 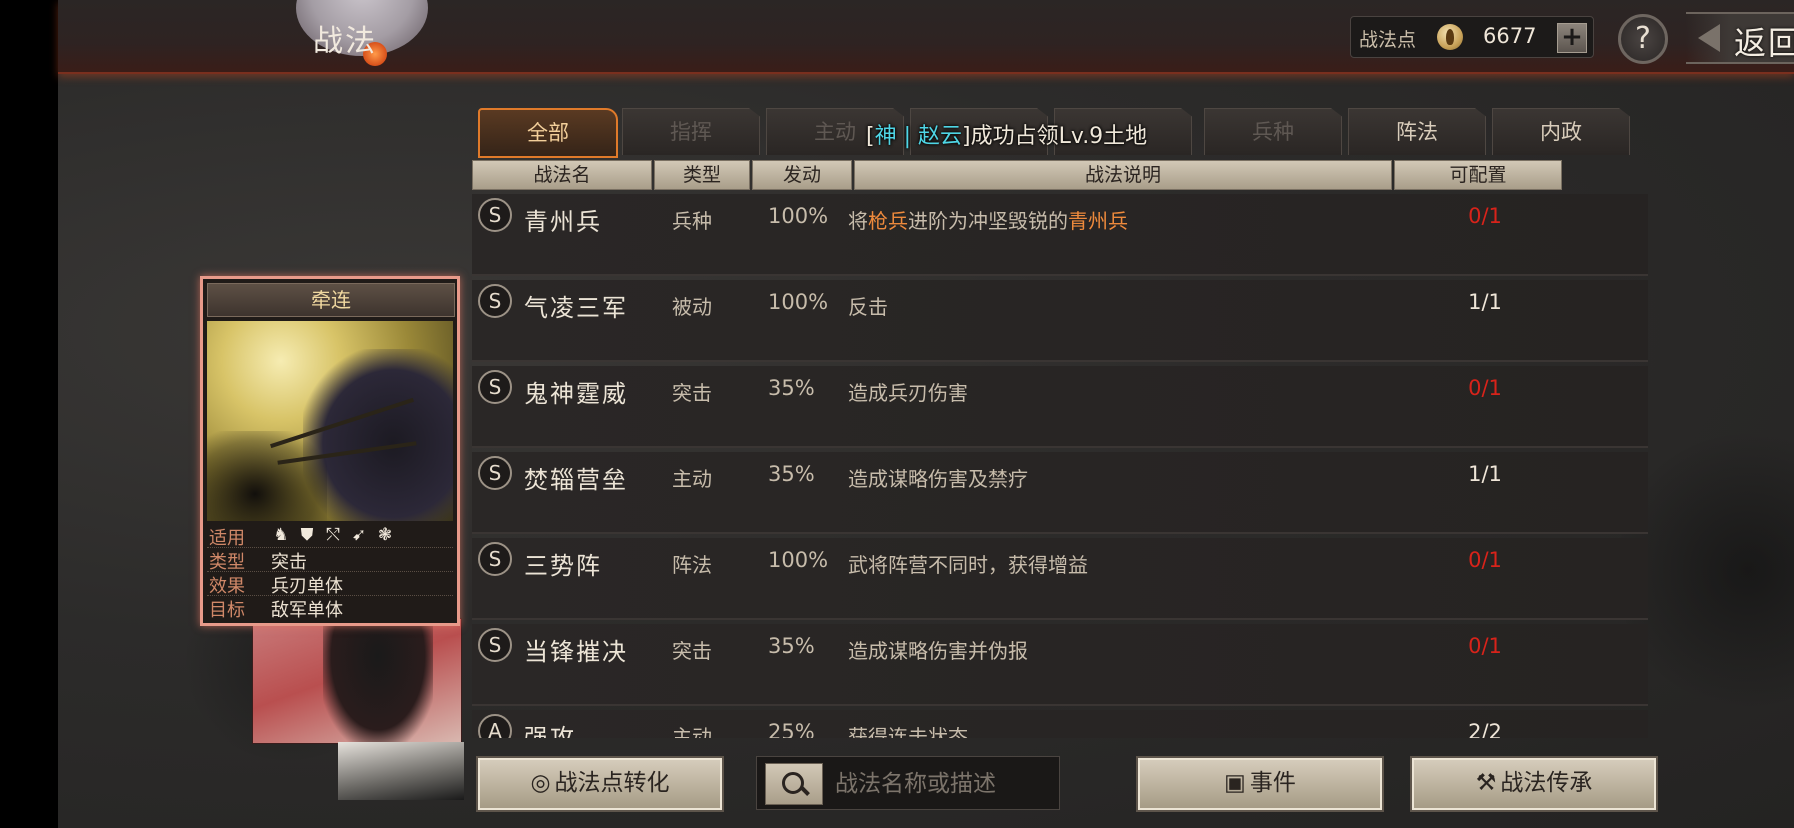 What do you see at coordinates (1572, 38) in the screenshot?
I see `add-points-button: +` at bounding box center [1572, 38].